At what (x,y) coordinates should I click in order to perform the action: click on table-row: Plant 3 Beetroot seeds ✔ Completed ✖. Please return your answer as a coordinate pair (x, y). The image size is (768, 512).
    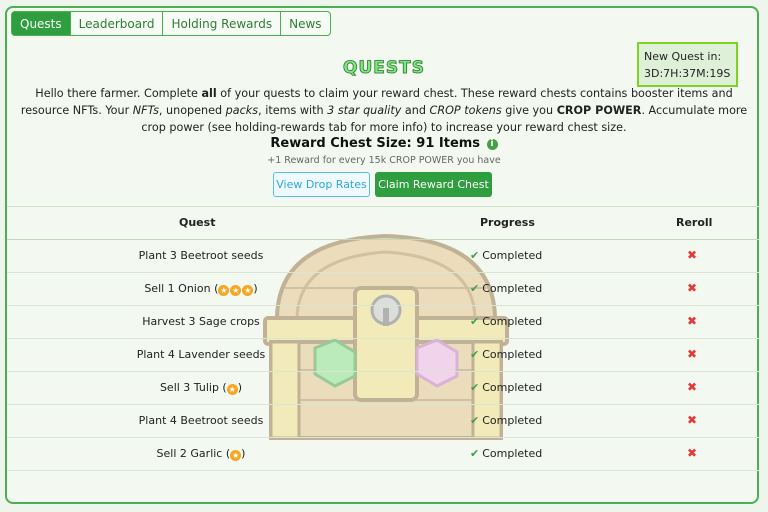
    Looking at the image, I should click on (383, 256).